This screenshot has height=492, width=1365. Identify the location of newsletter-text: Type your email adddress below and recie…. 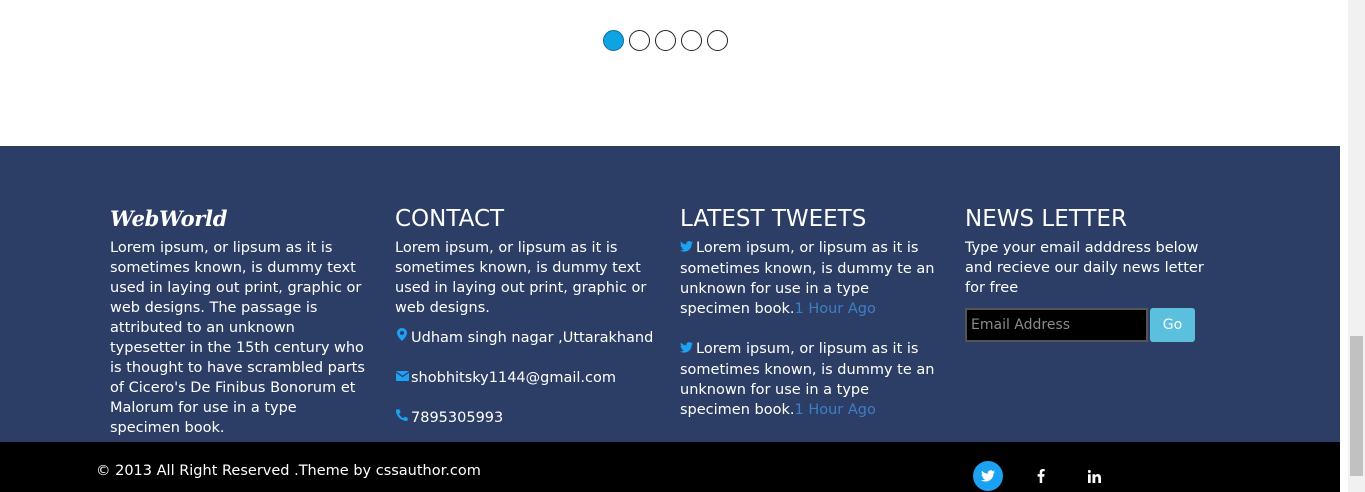
(1084, 268).